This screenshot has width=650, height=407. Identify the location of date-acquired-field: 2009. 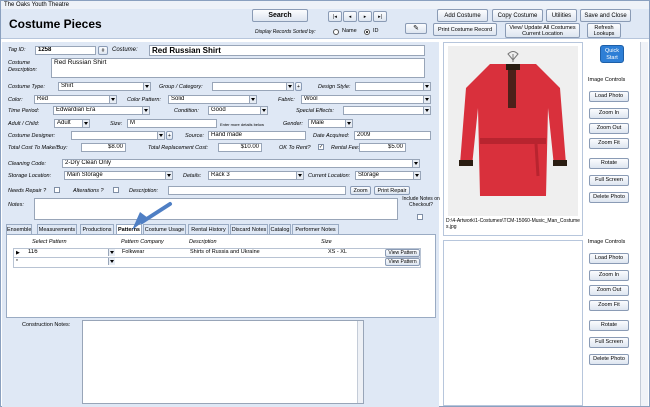
(392, 135).